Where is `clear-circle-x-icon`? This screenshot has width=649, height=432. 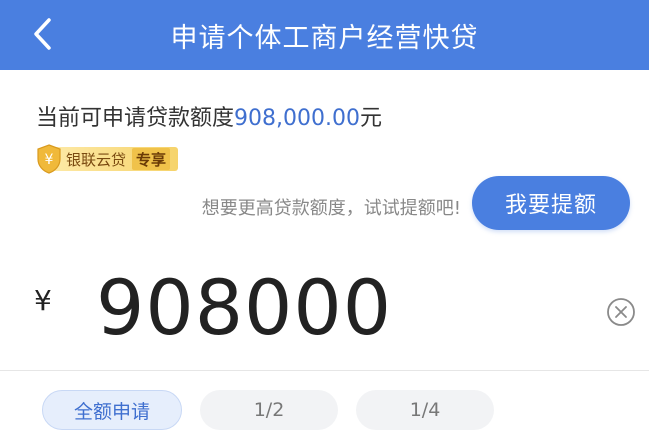 clear-circle-x-icon is located at coordinates (621, 312).